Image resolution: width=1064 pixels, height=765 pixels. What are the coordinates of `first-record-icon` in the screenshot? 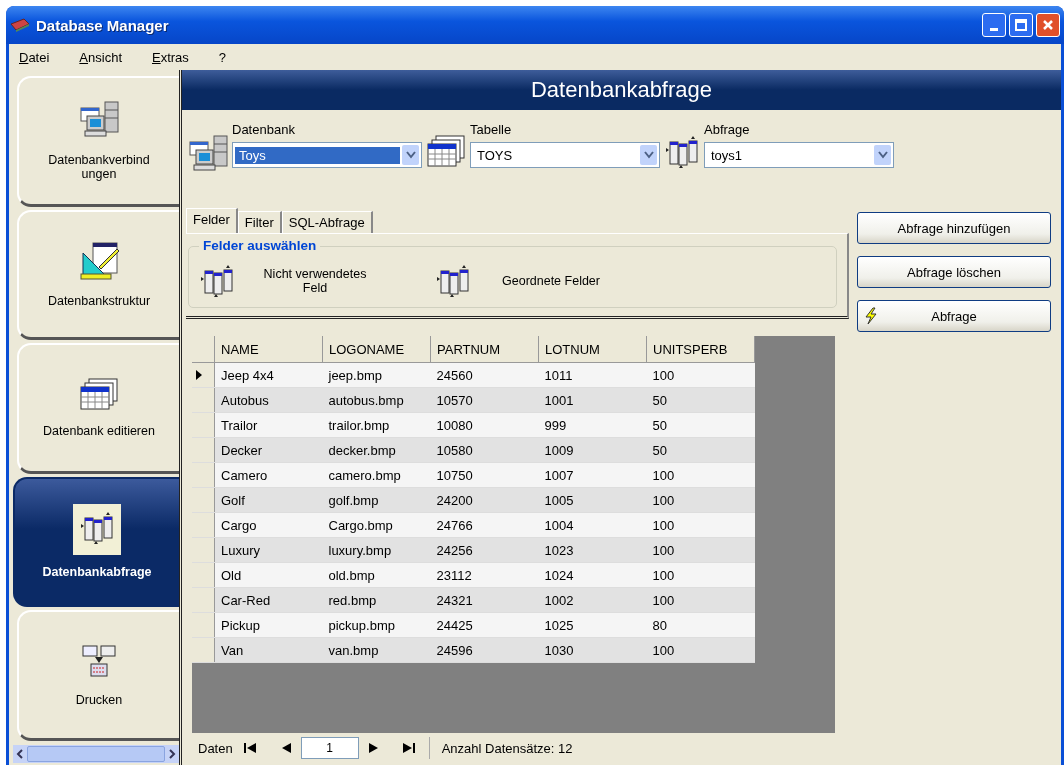 It's located at (249, 748).